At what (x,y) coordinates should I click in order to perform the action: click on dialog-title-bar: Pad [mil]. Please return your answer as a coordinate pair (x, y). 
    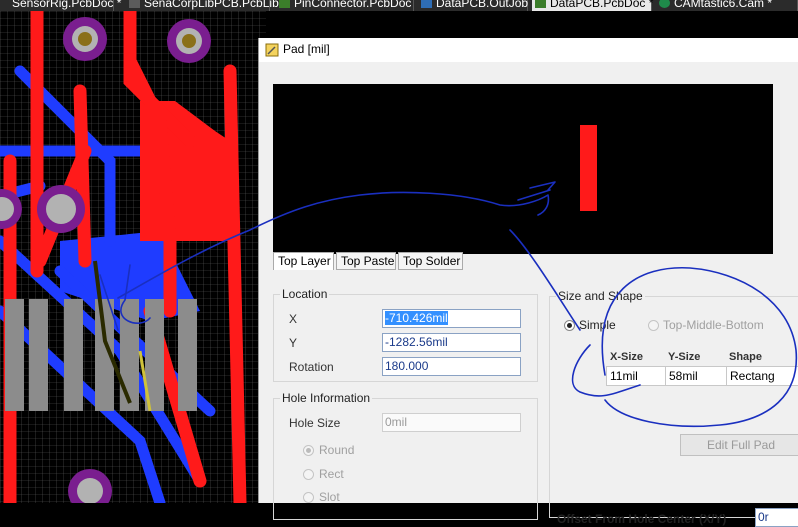
    Looking at the image, I should click on (528, 50).